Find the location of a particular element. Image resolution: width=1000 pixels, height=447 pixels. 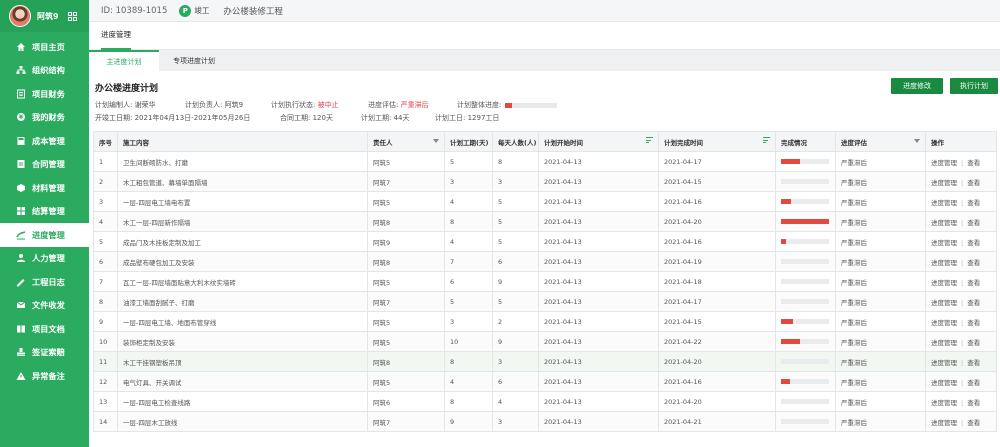

row-no: 11 is located at coordinates (105, 361).